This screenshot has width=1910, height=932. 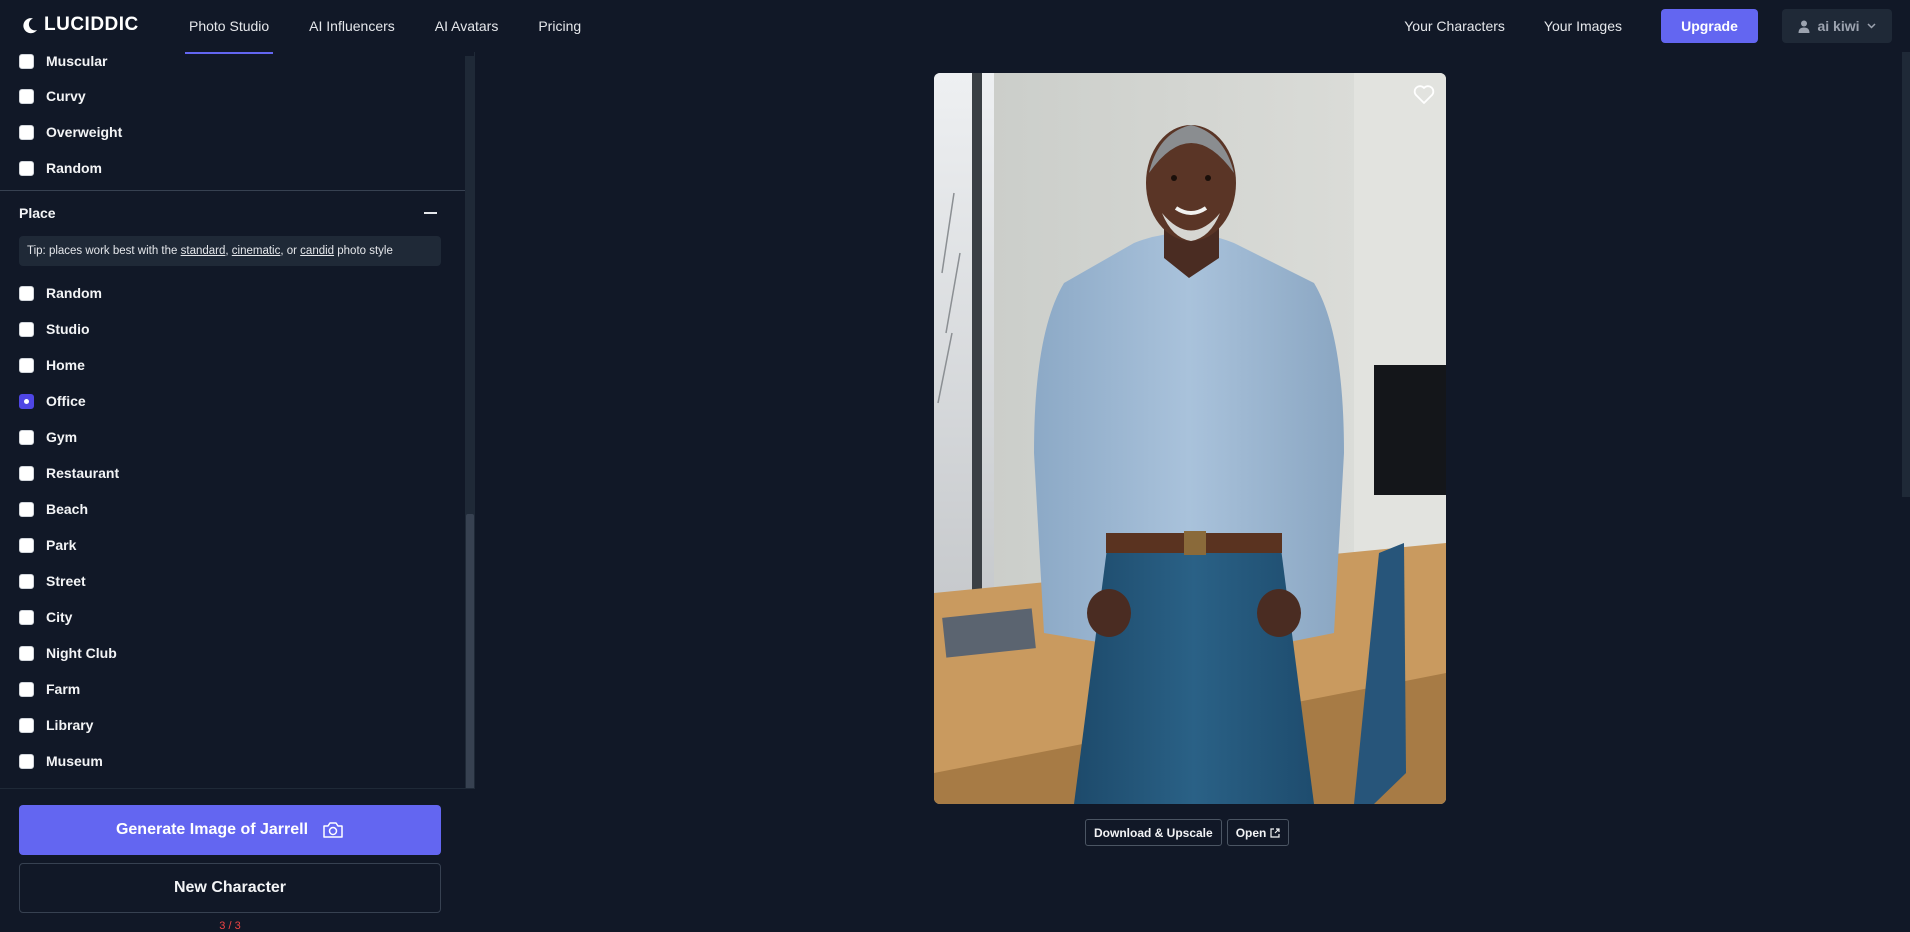 I want to click on option-label: Street, so click(x=66, y=581).